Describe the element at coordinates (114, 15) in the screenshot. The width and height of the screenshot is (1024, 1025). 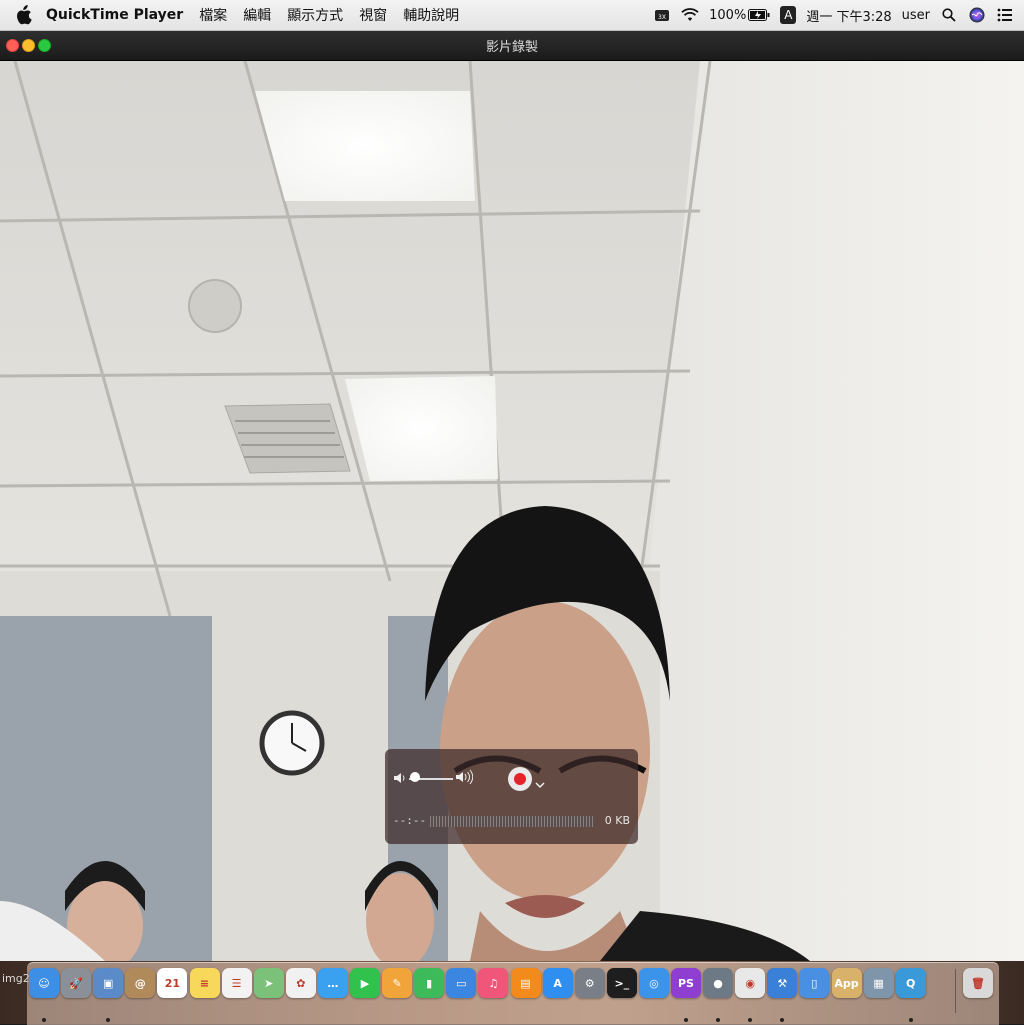
I see `app-menu: QuickTime Player` at that location.